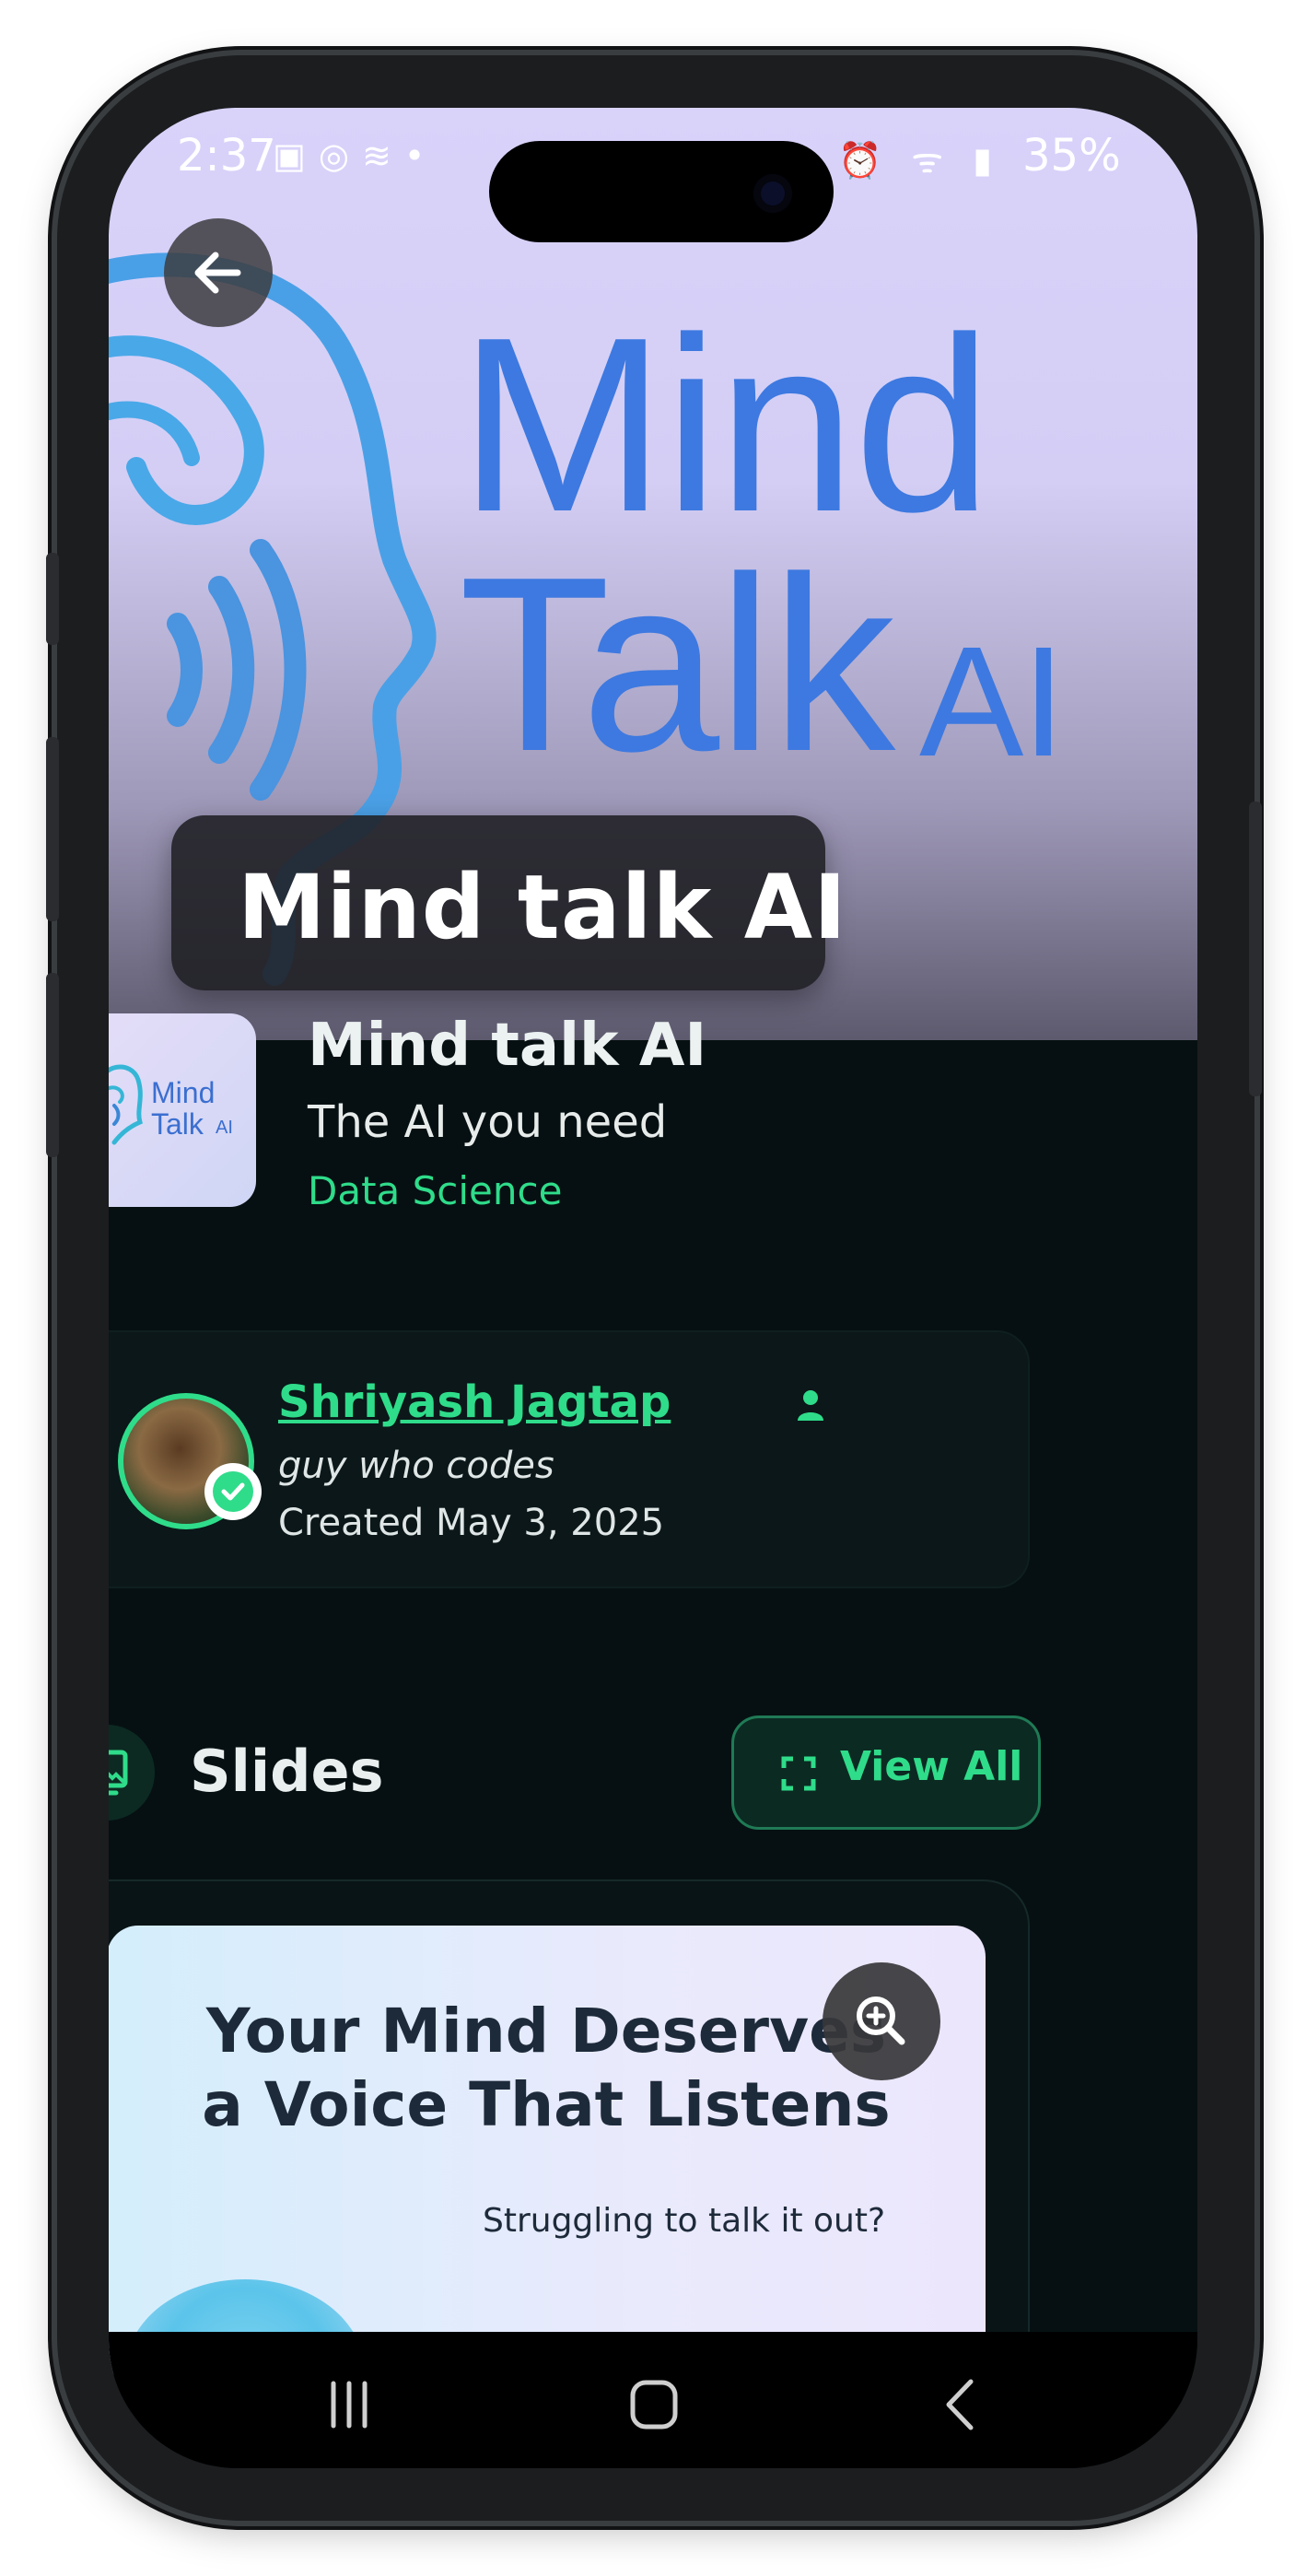 The image size is (1307, 2576). I want to click on author-bio: guy who codes, so click(416, 1466).